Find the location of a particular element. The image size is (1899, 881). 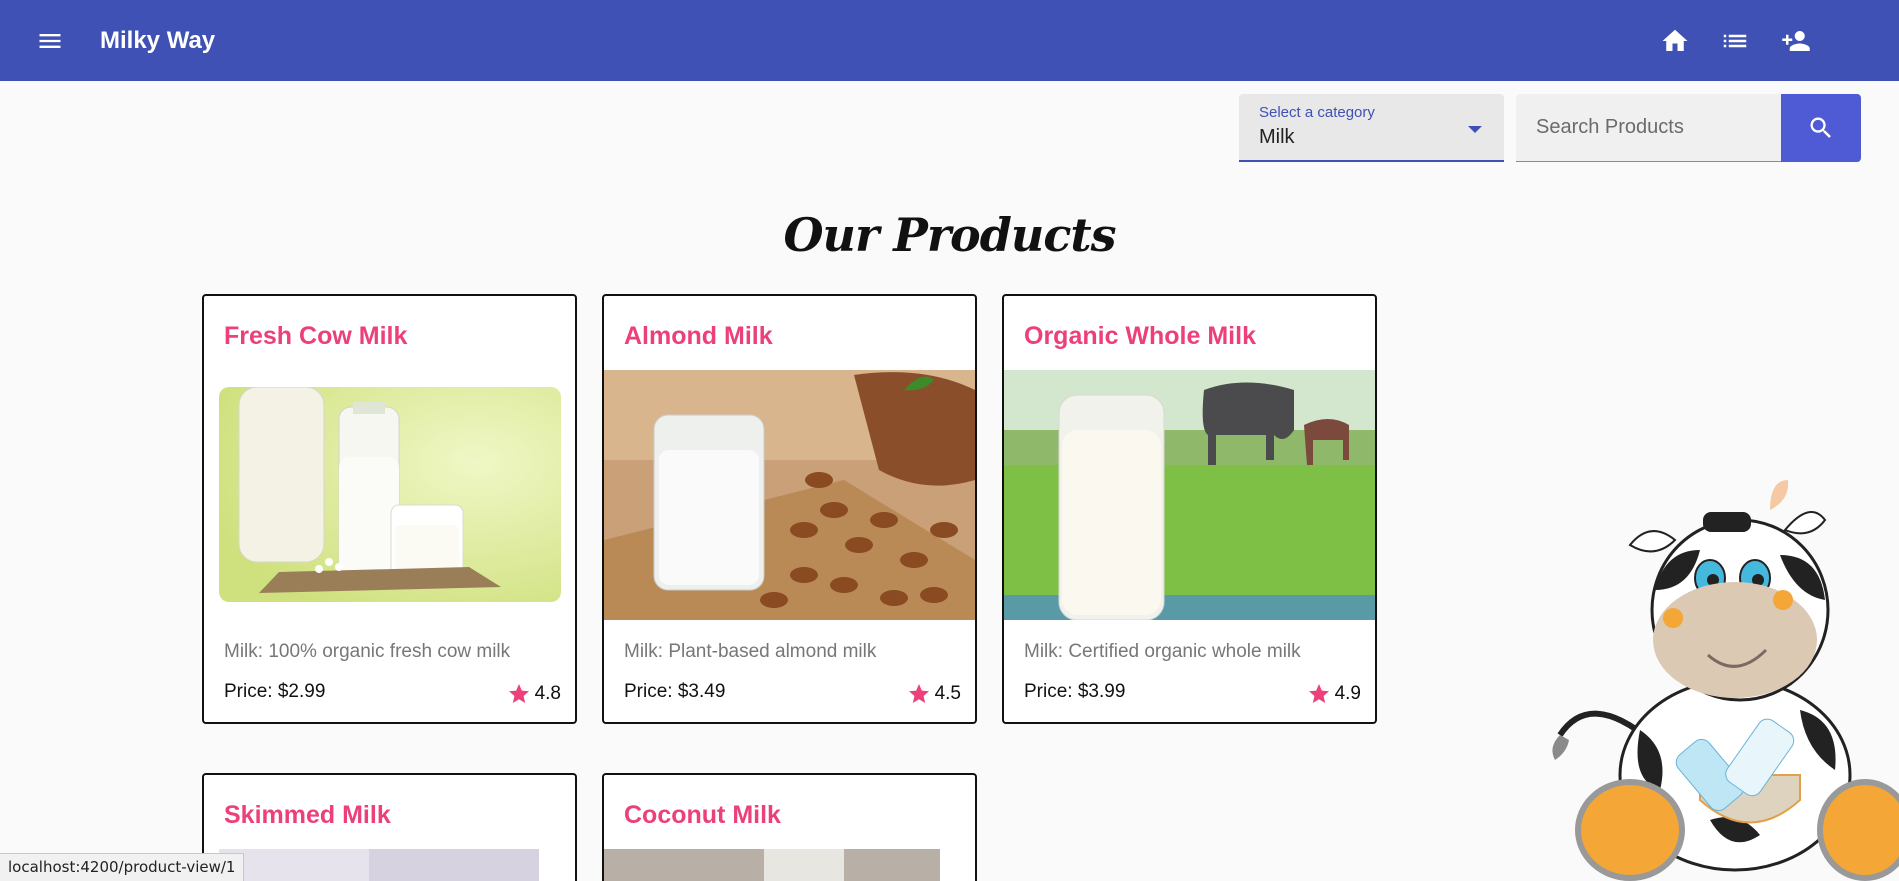

page-title: Our Products is located at coordinates (949, 235).